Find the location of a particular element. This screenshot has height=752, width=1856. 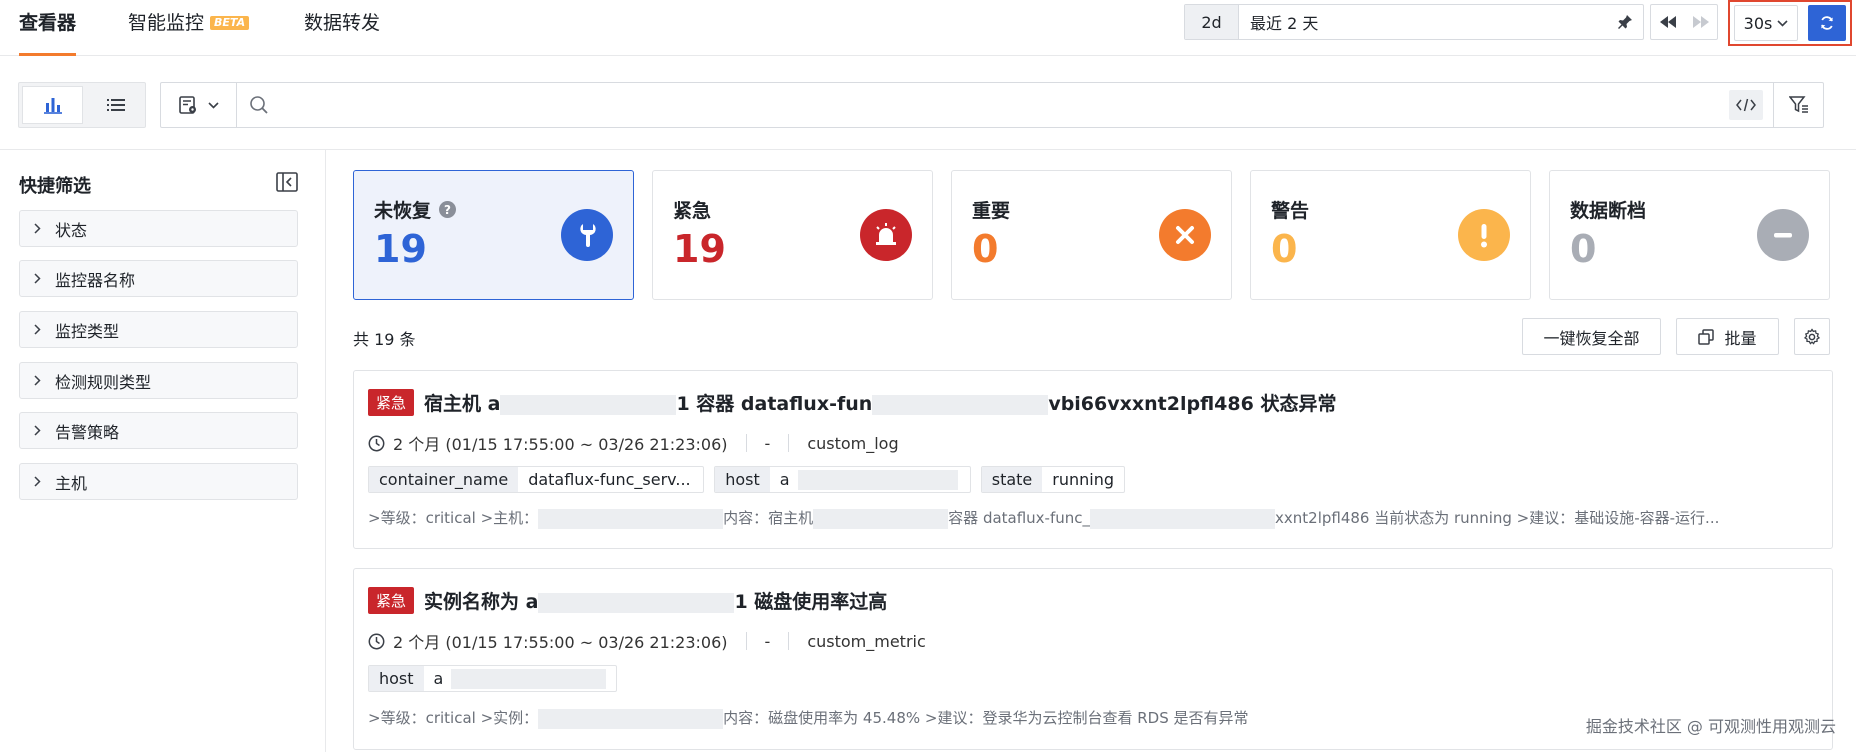

event-source: custom_log is located at coordinates (853, 443).